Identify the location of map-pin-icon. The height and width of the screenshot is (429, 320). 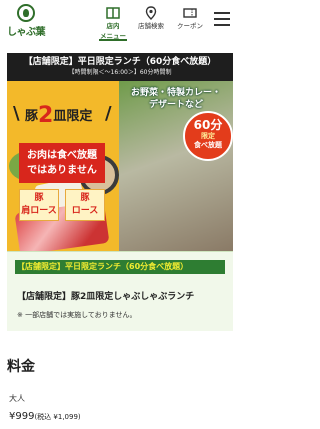
(151, 13).